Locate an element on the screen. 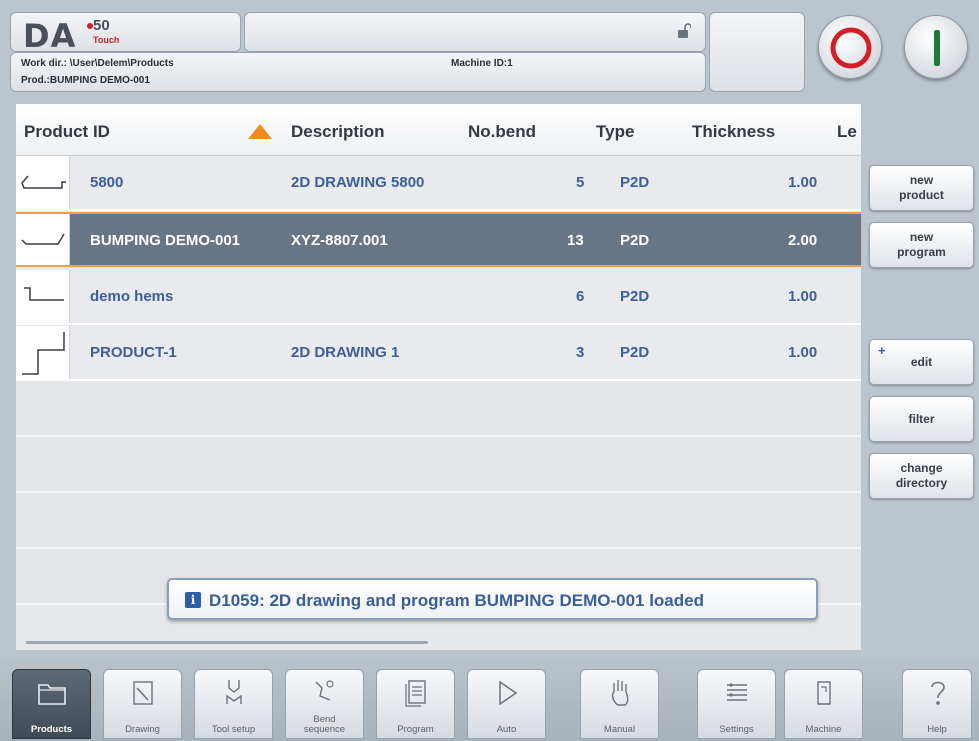  new-product-button: new product is located at coordinates (921, 188).